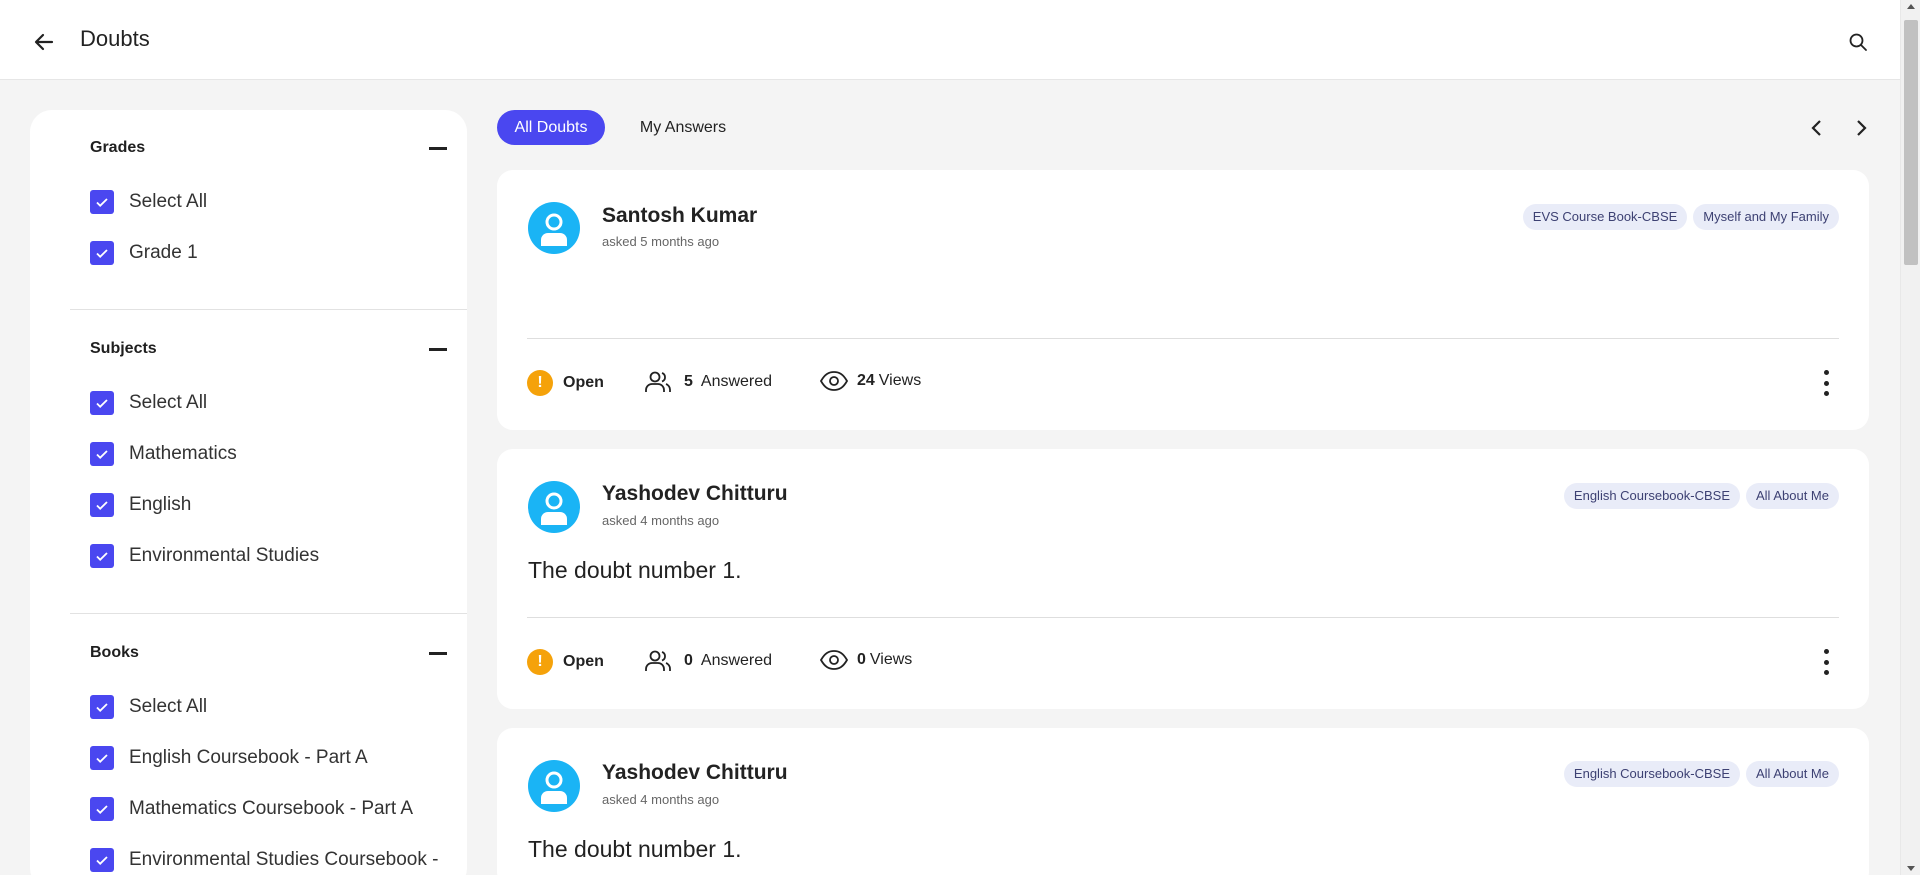 This screenshot has width=1920, height=875. I want to click on subjects-collapse-icon, so click(438, 349).